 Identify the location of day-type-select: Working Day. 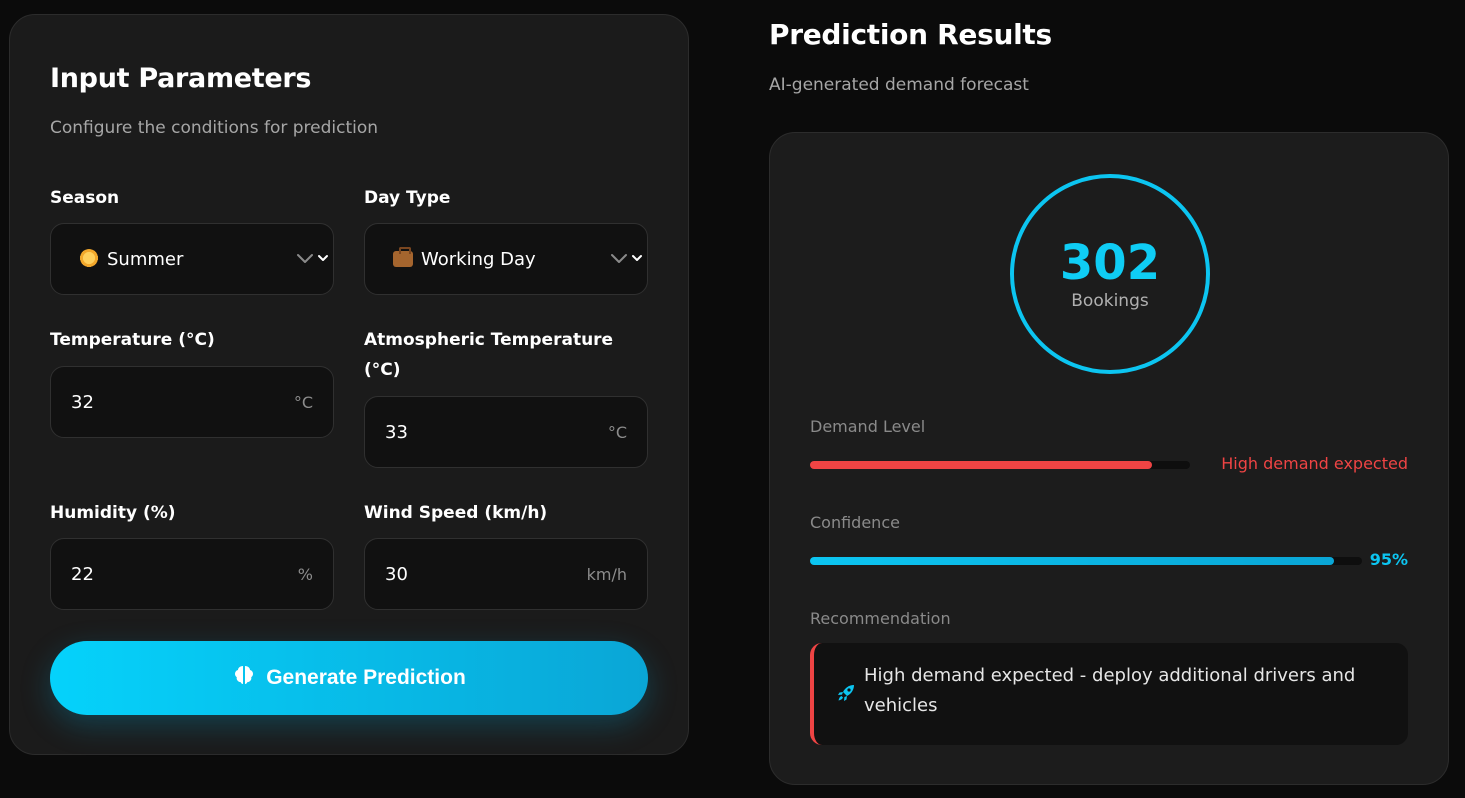
(506, 259).